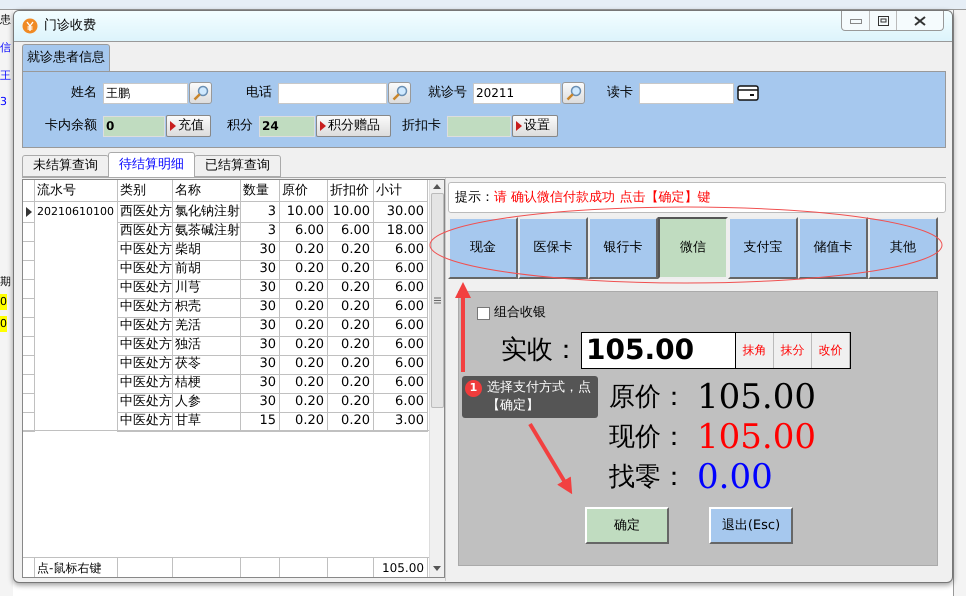 The image size is (966, 596). What do you see at coordinates (833, 248) in the screenshot?
I see `payment-method-button: 储值卡` at bounding box center [833, 248].